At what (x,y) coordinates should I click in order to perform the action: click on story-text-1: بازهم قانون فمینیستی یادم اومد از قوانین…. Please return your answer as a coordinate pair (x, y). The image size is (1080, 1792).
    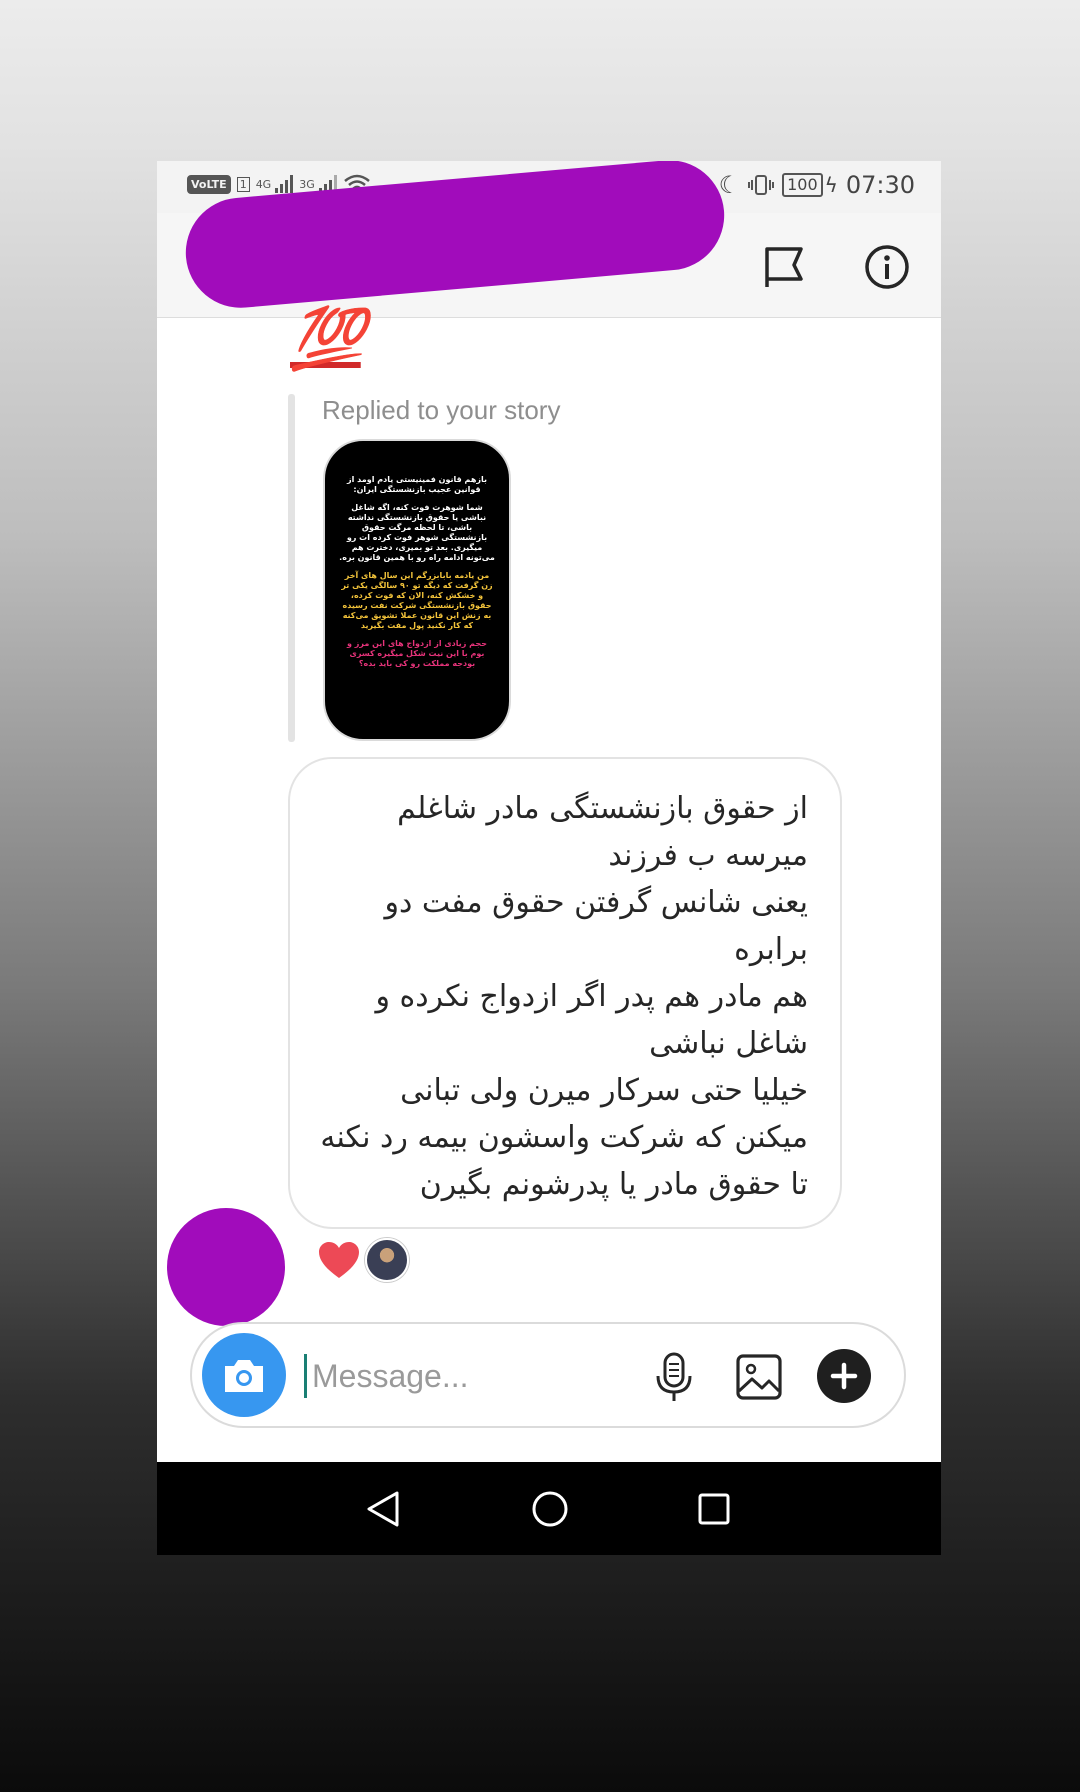
    Looking at the image, I should click on (417, 484).